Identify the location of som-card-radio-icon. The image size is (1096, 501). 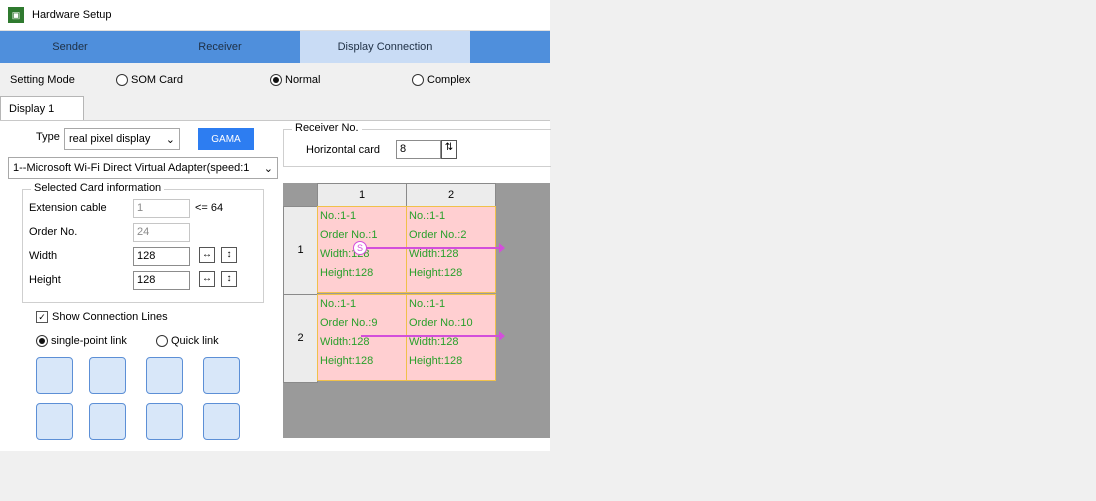
(122, 80).